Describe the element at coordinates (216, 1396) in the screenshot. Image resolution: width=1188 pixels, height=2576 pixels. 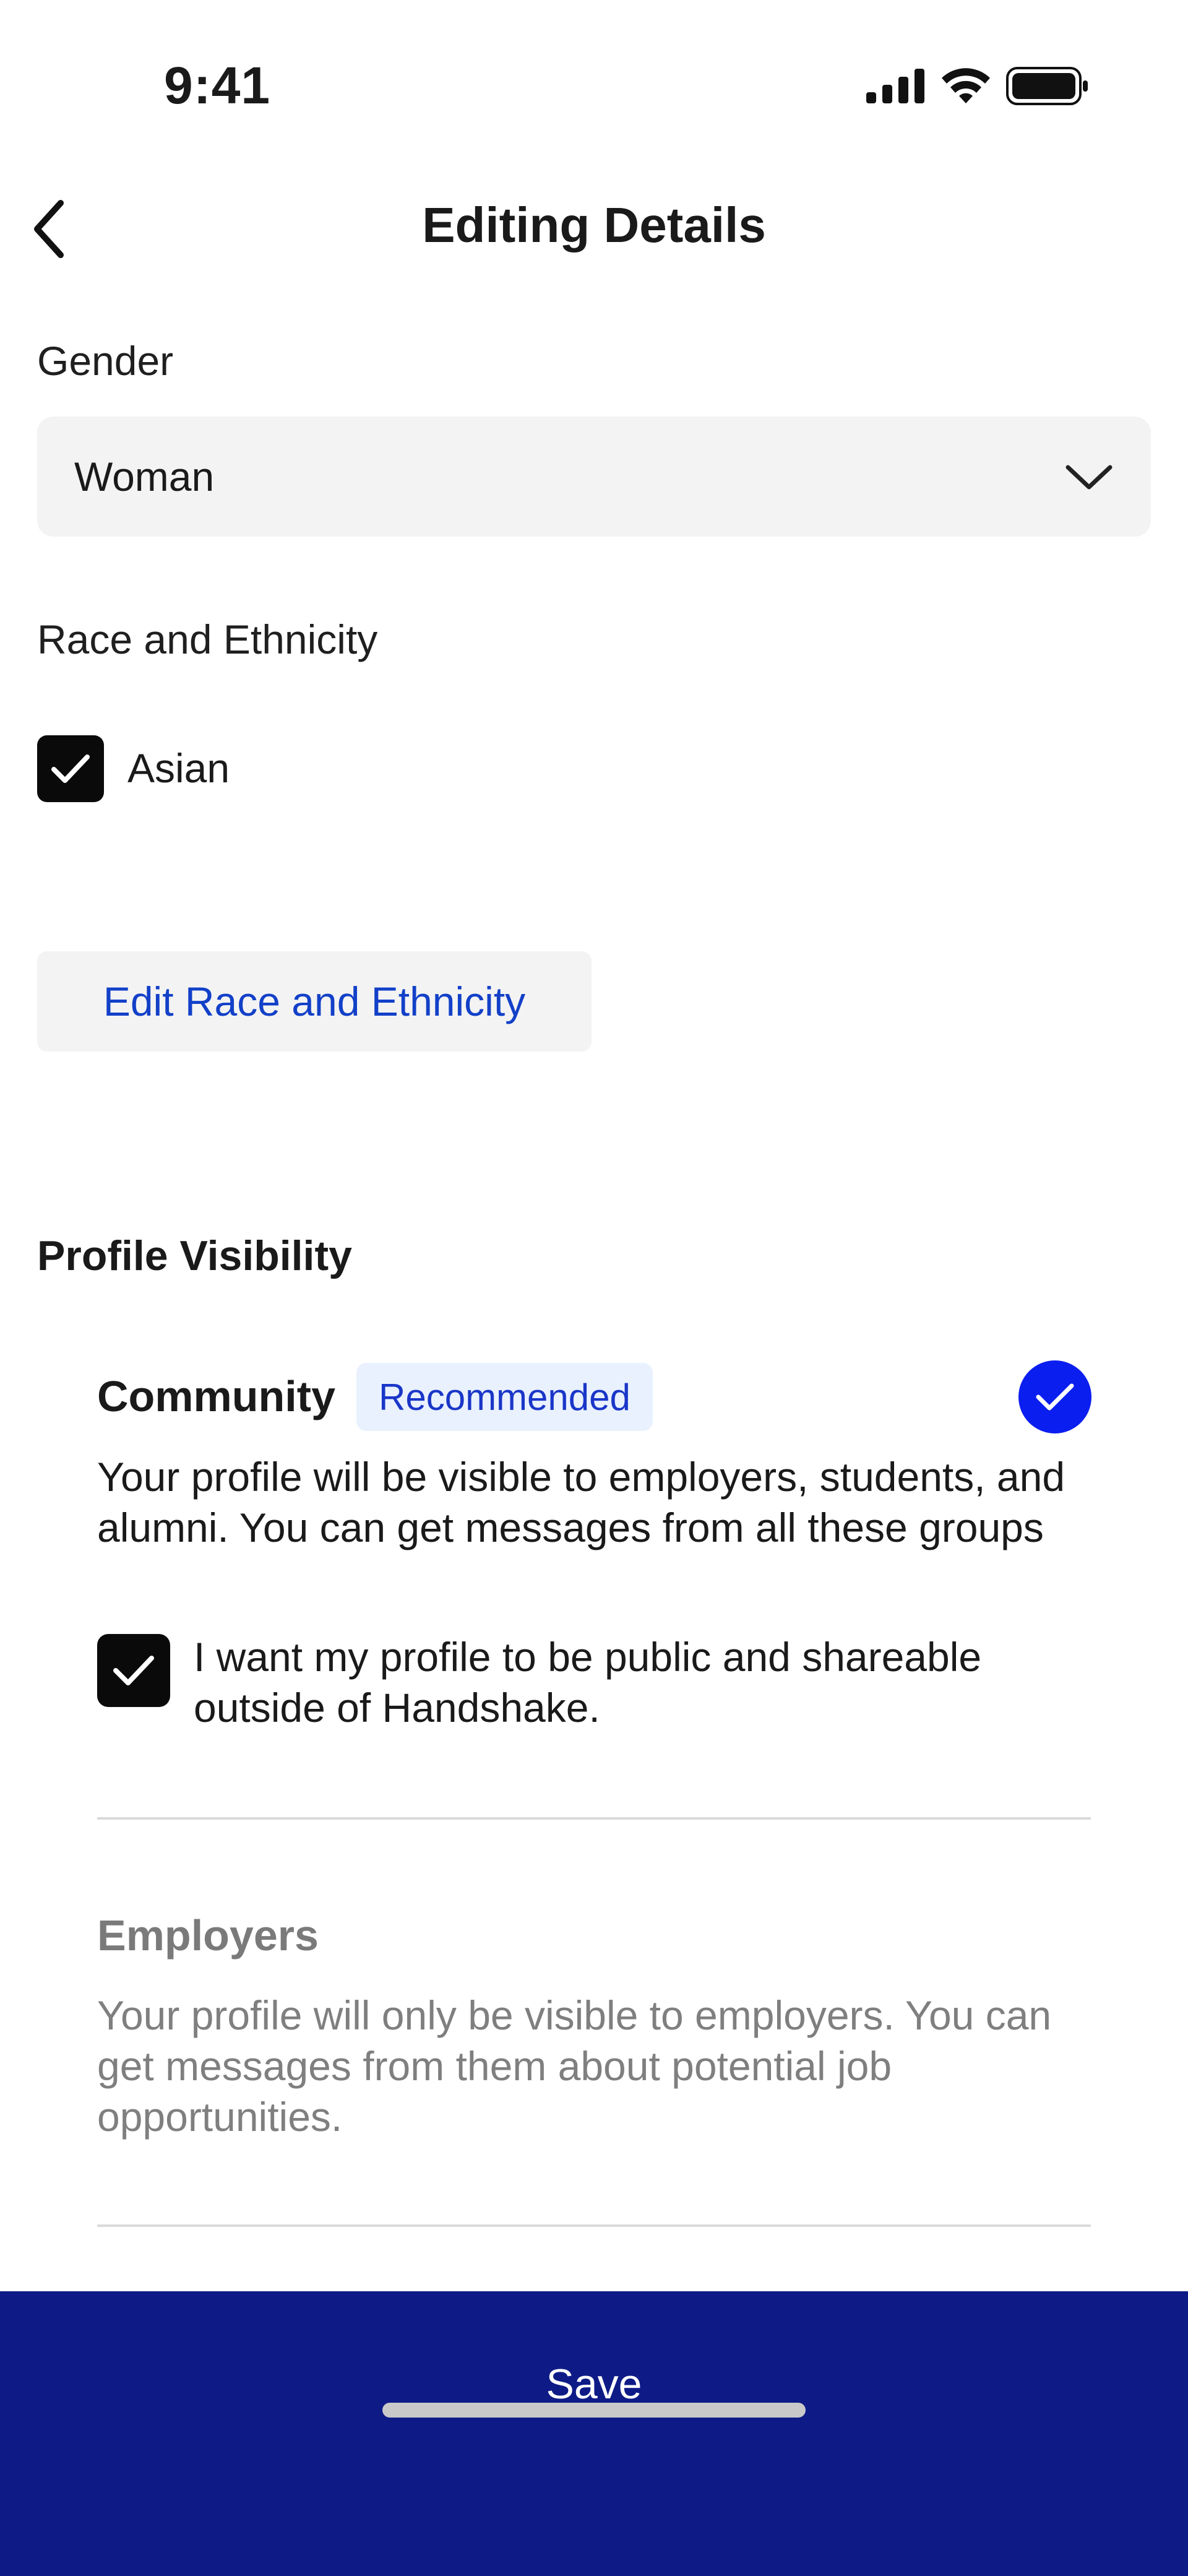
I see `community-option-title: Community` at that location.